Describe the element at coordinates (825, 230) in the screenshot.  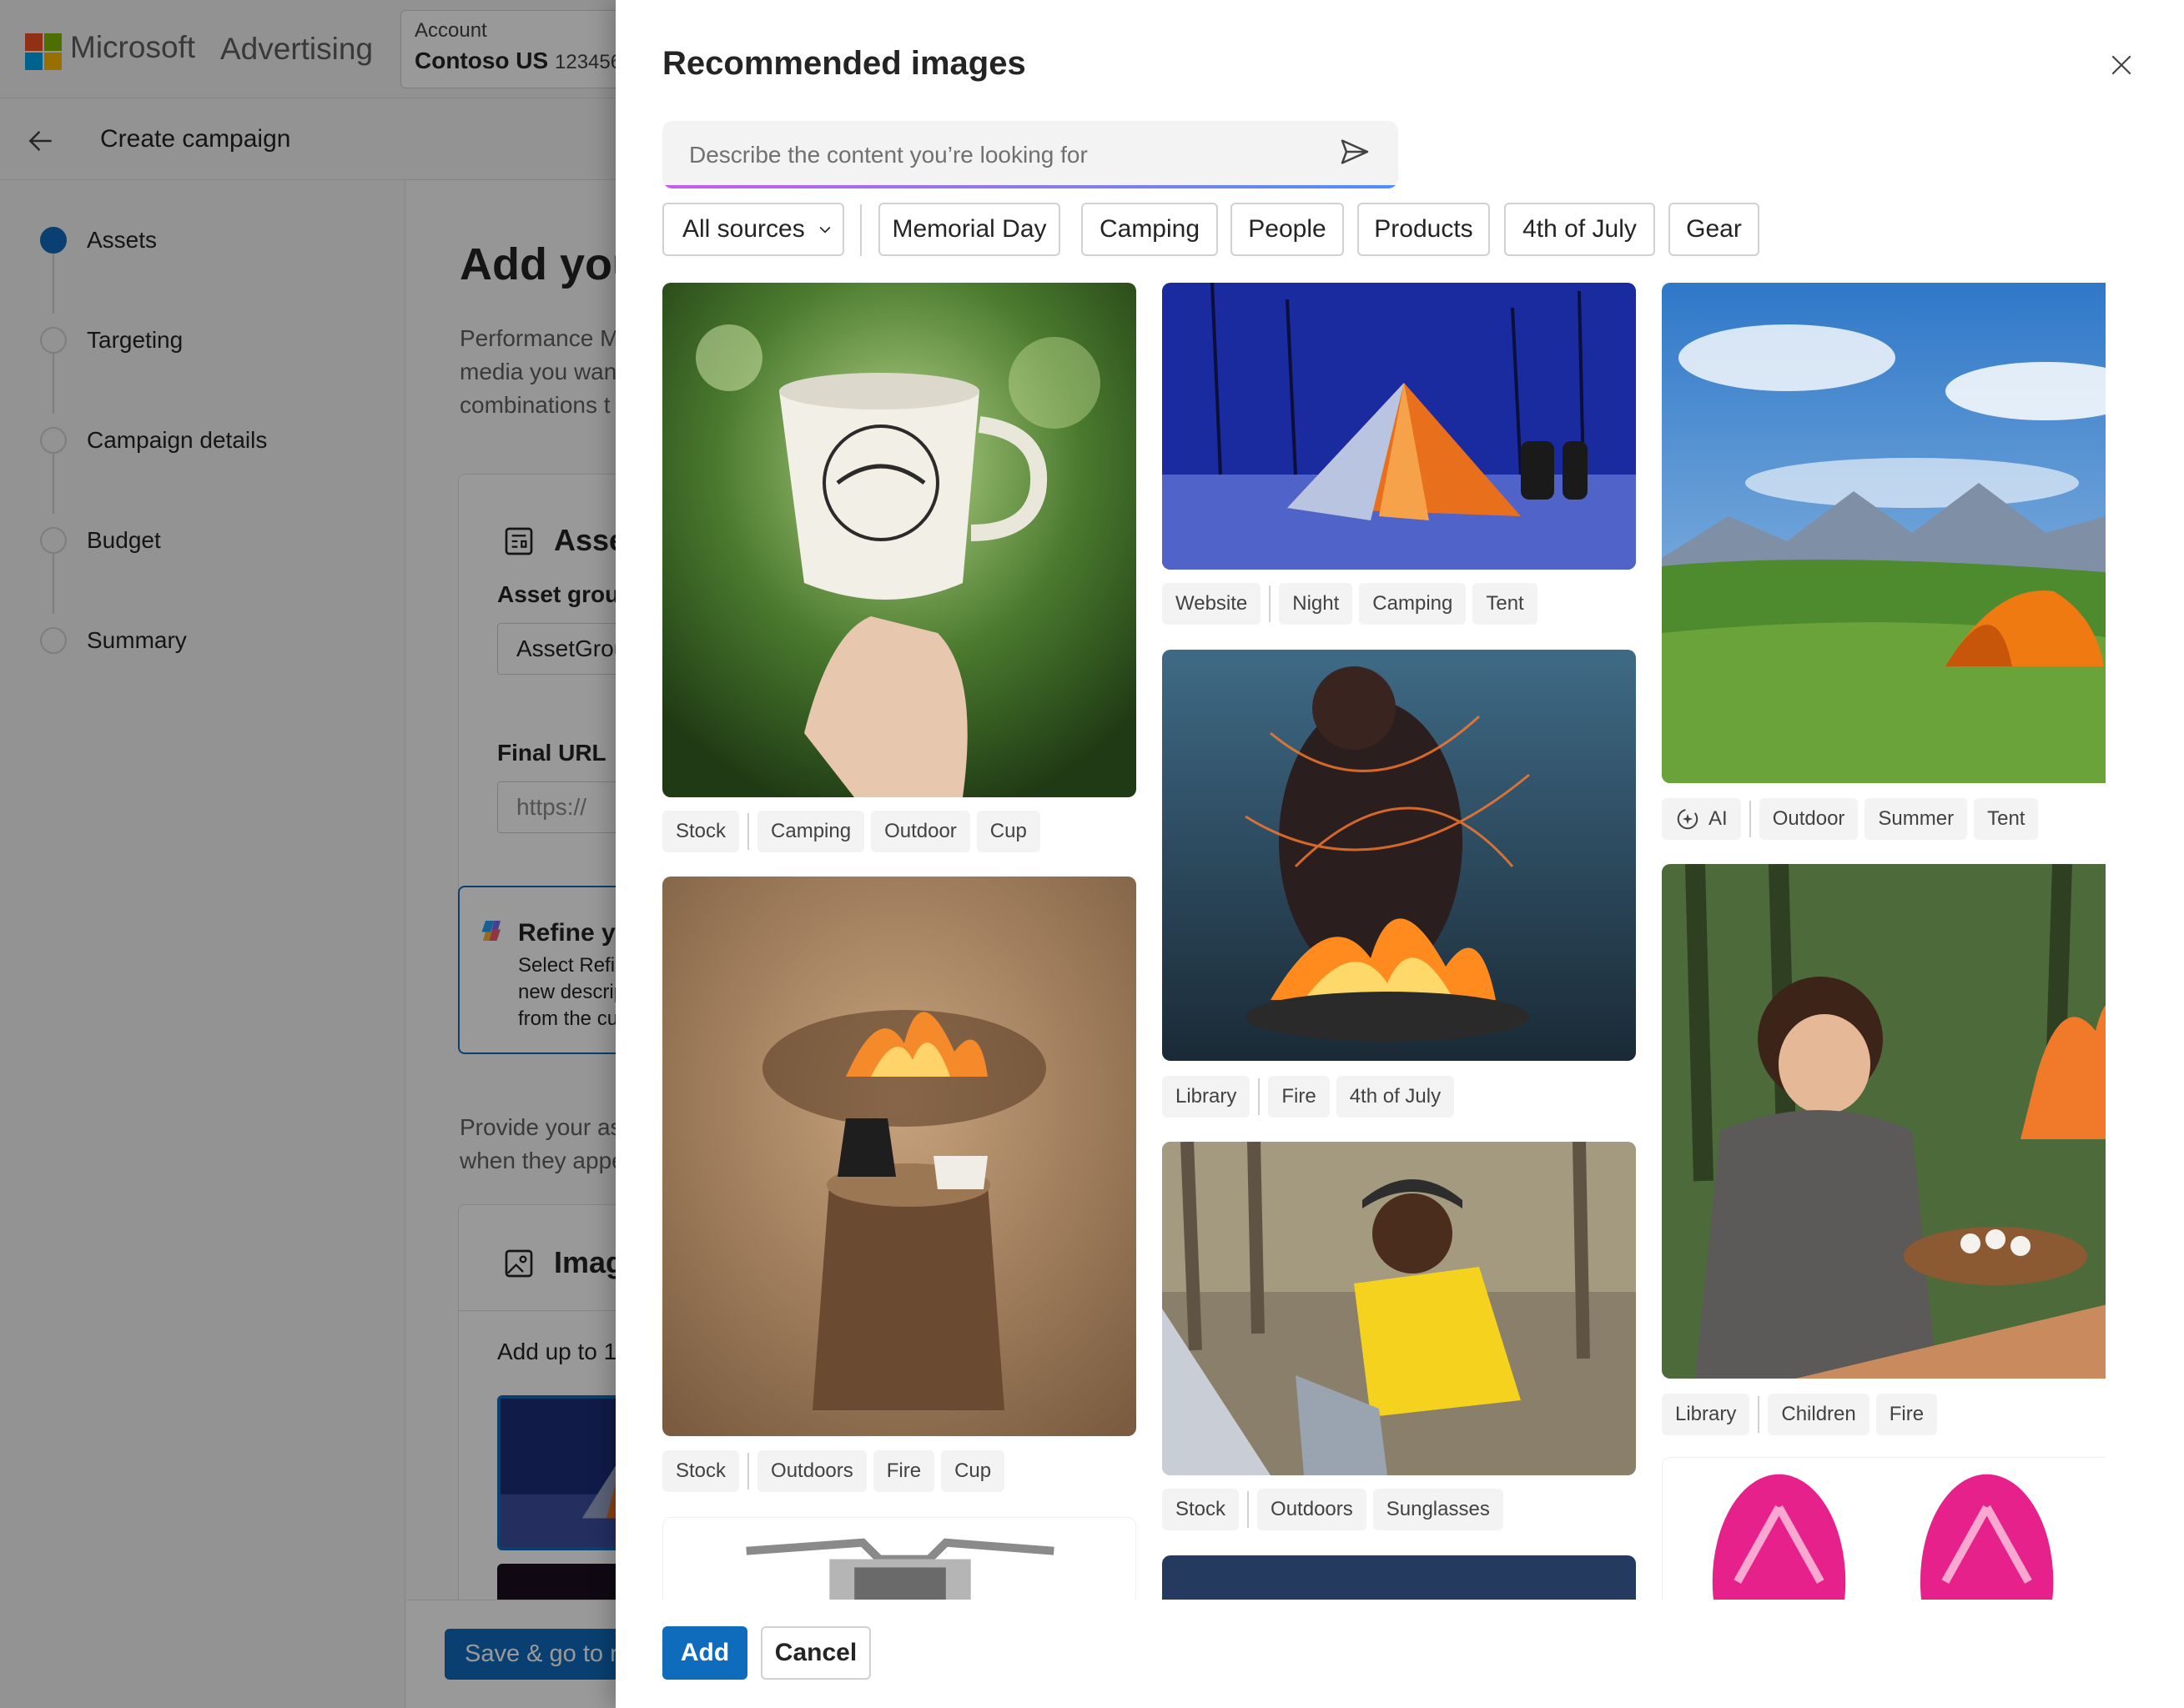
I see `chevron-down-icon` at that location.